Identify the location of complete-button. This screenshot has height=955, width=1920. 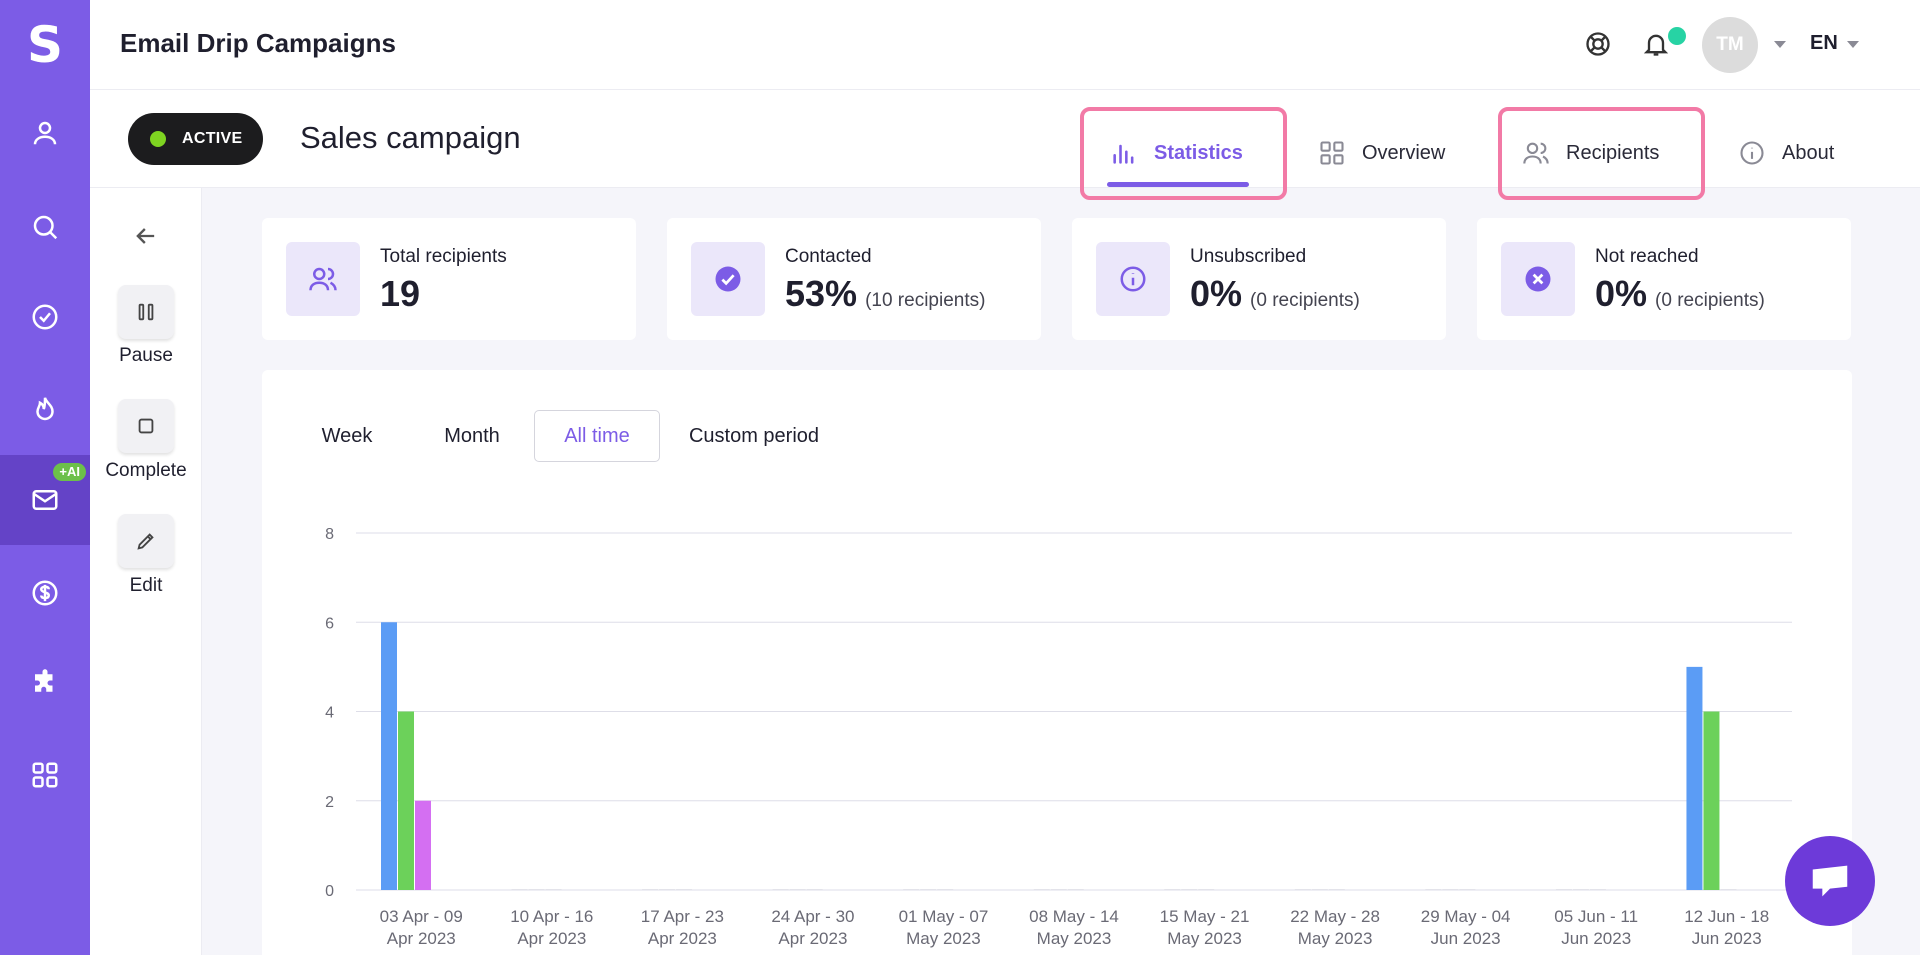
(146, 426).